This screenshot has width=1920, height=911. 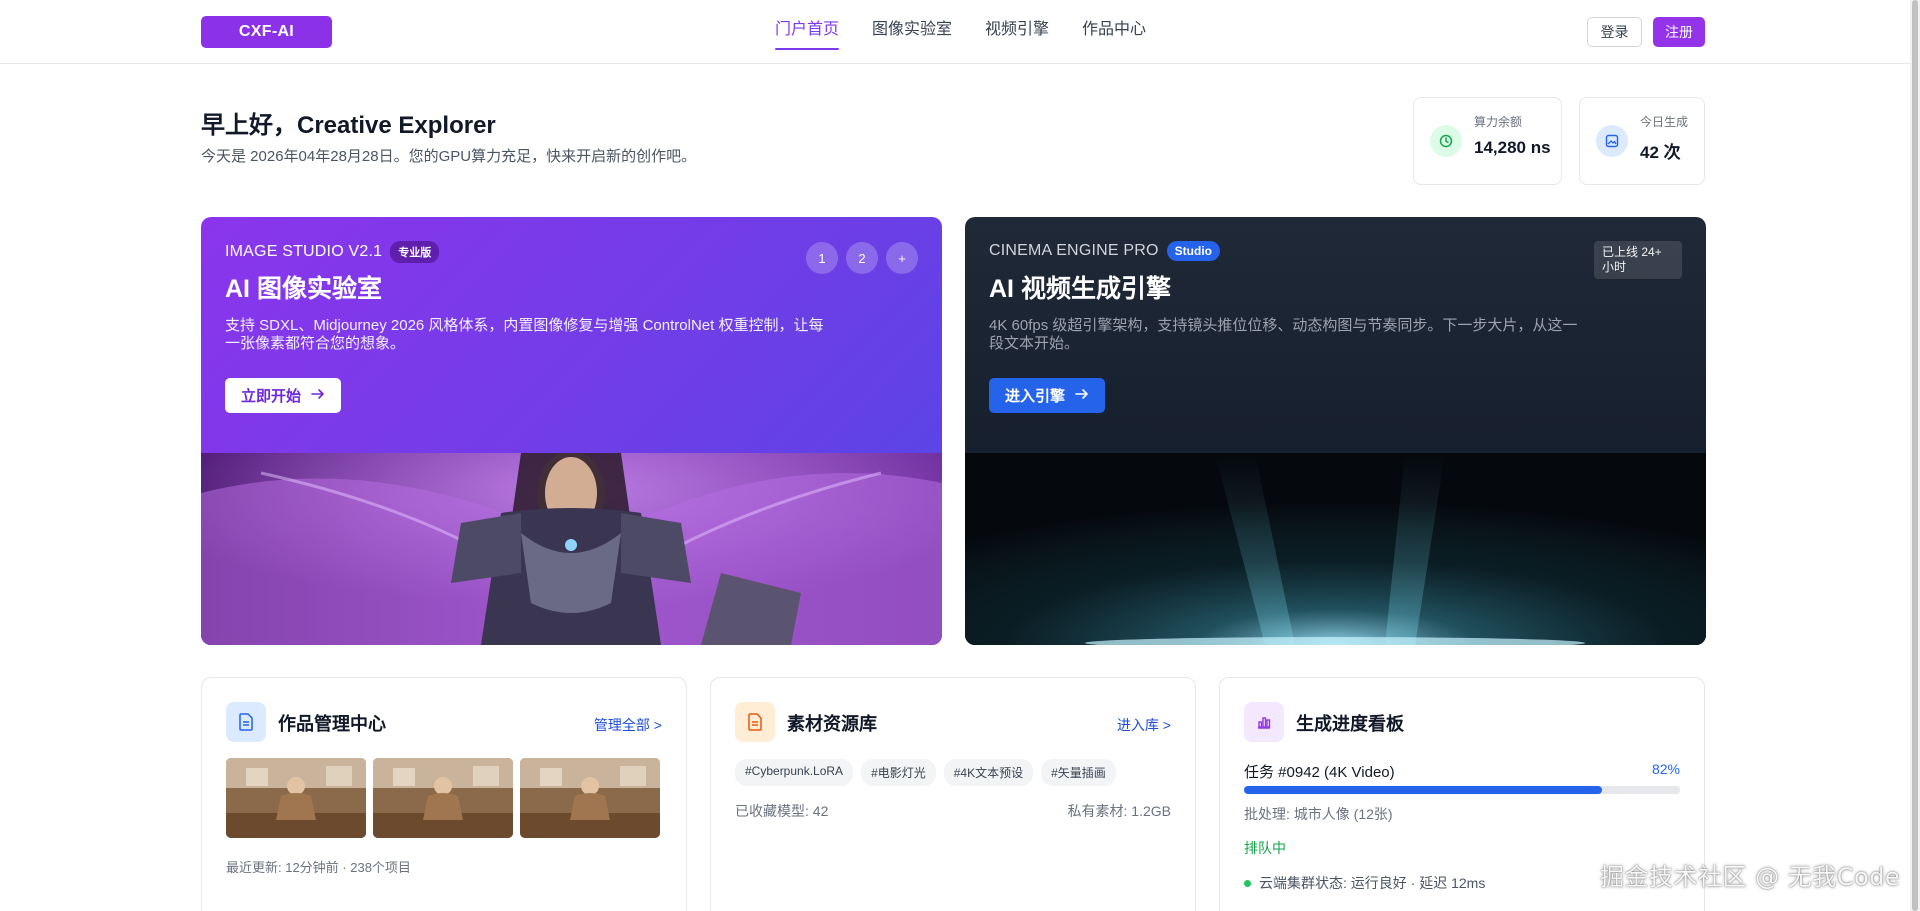 What do you see at coordinates (794, 772) in the screenshot?
I see `tag-chip: #Cyberpunk.LoRA` at bounding box center [794, 772].